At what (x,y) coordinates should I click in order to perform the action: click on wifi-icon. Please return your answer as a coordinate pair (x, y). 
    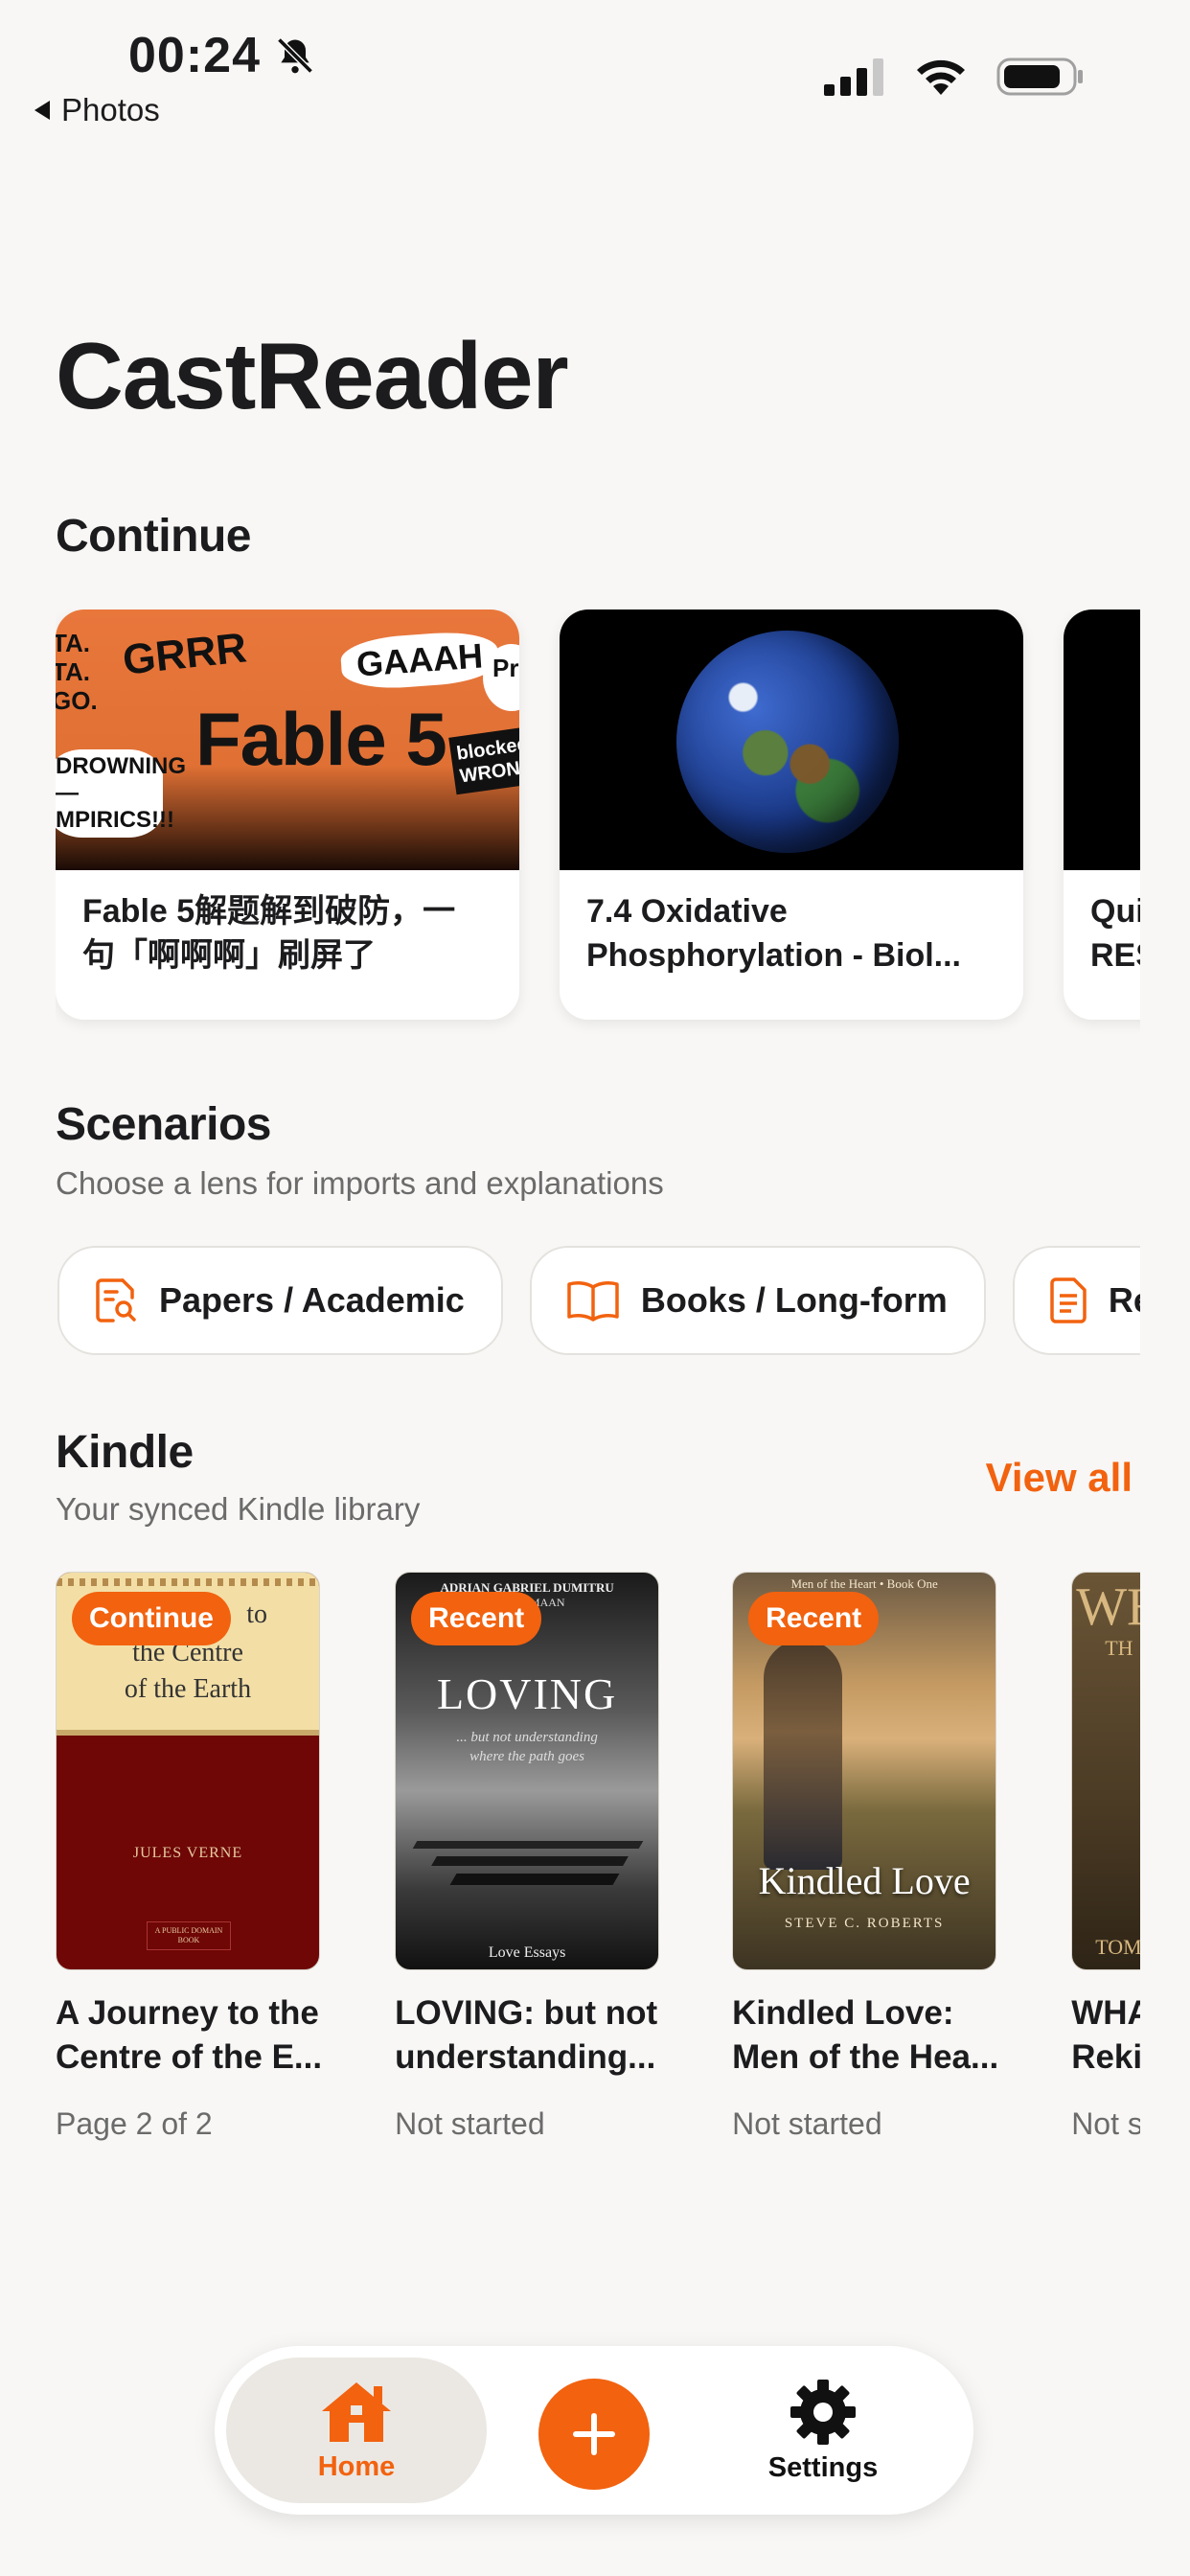
    Looking at the image, I should click on (941, 77).